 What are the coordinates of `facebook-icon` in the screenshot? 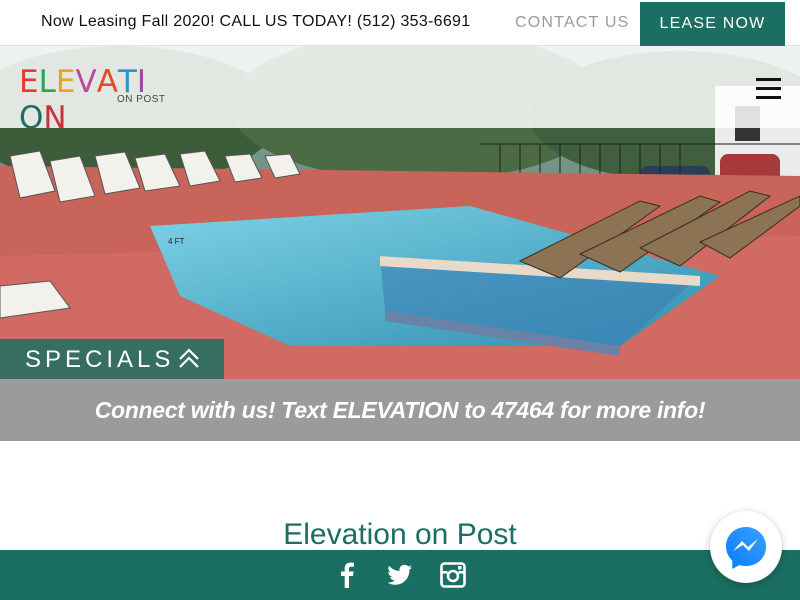 It's located at (347, 575).